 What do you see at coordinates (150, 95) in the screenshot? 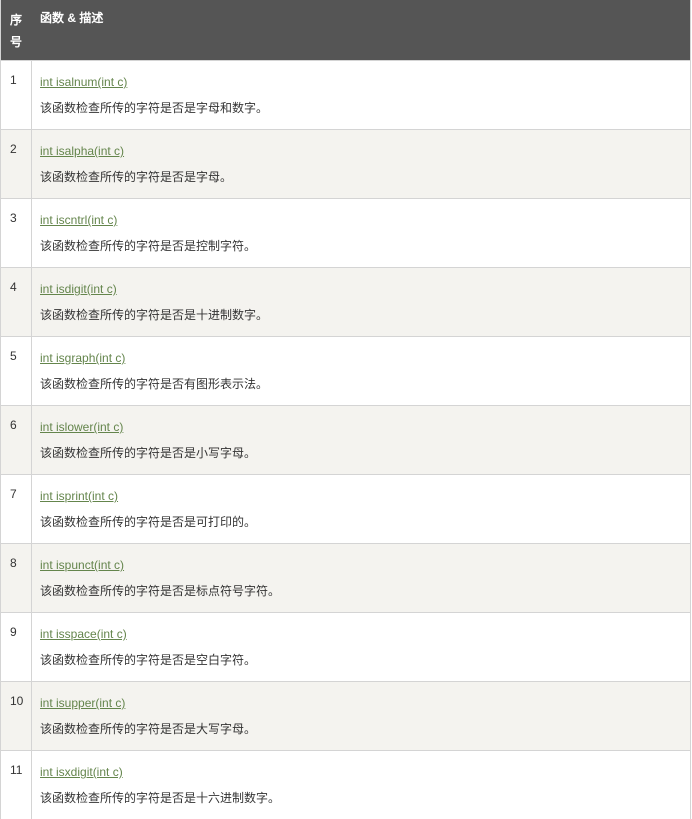
I see `row-content: int isalnum(int c) 该函数检查所传的字符是否是字母和数字。` at bounding box center [150, 95].